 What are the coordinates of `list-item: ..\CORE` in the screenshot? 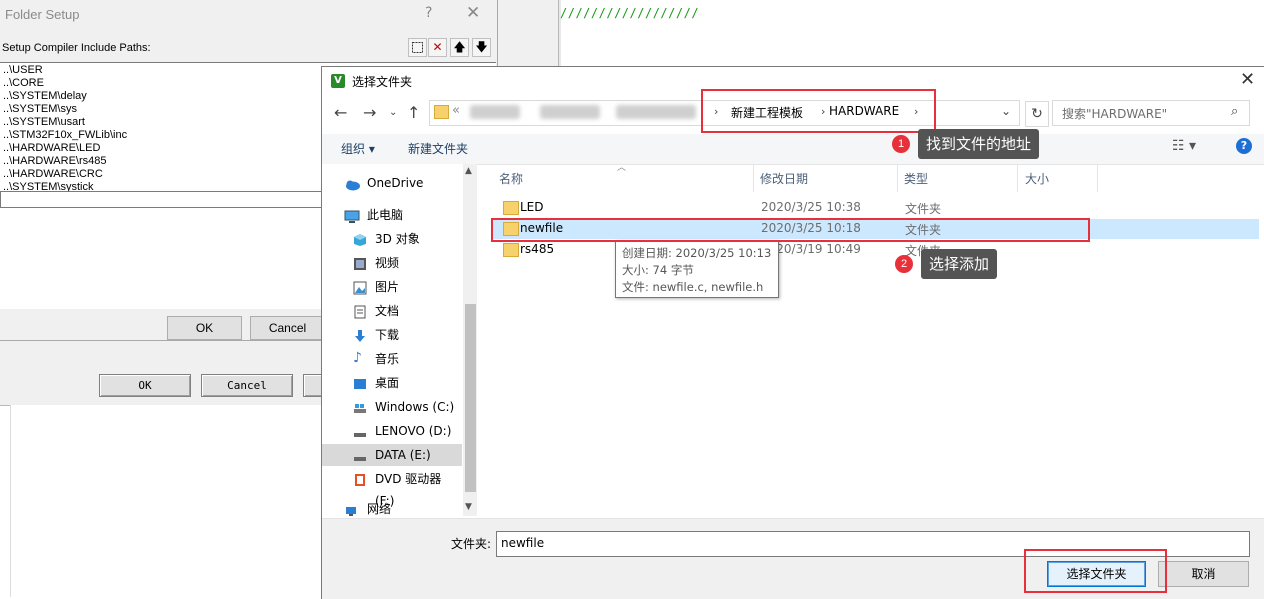 It's located at (23, 83).